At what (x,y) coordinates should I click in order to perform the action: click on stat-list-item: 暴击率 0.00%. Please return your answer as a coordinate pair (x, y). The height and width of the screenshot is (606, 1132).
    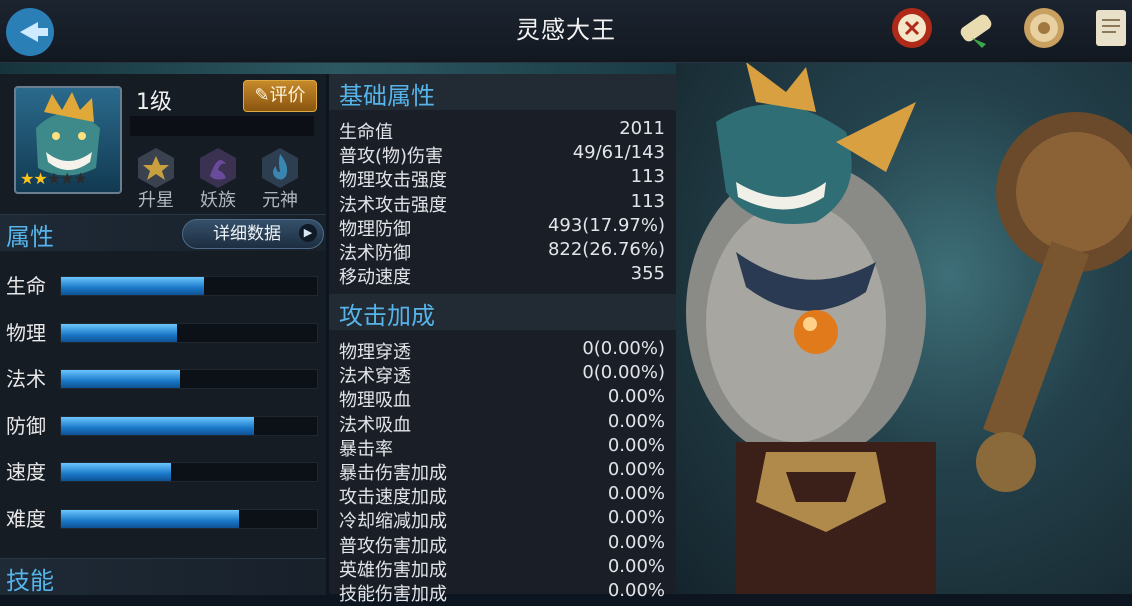
    Looking at the image, I should click on (503, 447).